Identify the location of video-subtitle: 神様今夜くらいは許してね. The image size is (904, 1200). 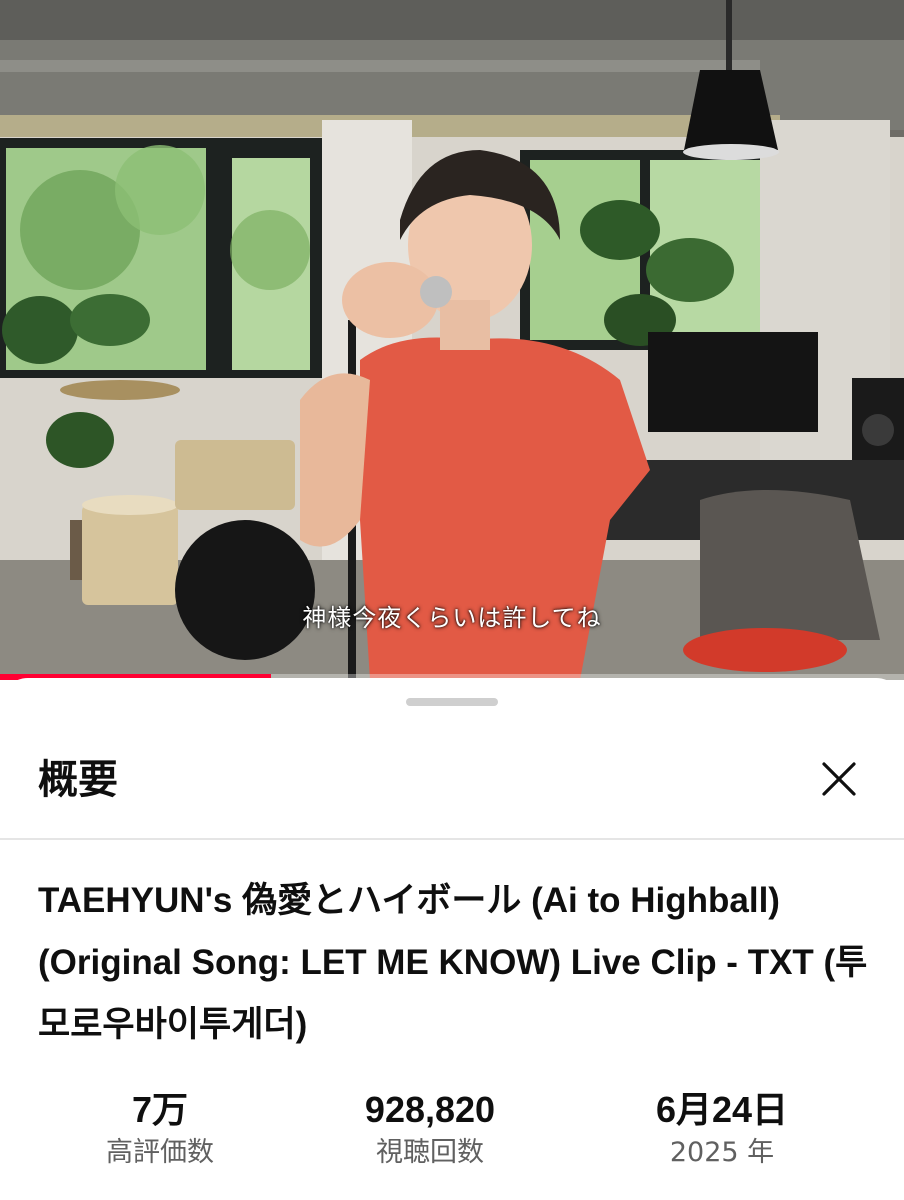
(452, 618).